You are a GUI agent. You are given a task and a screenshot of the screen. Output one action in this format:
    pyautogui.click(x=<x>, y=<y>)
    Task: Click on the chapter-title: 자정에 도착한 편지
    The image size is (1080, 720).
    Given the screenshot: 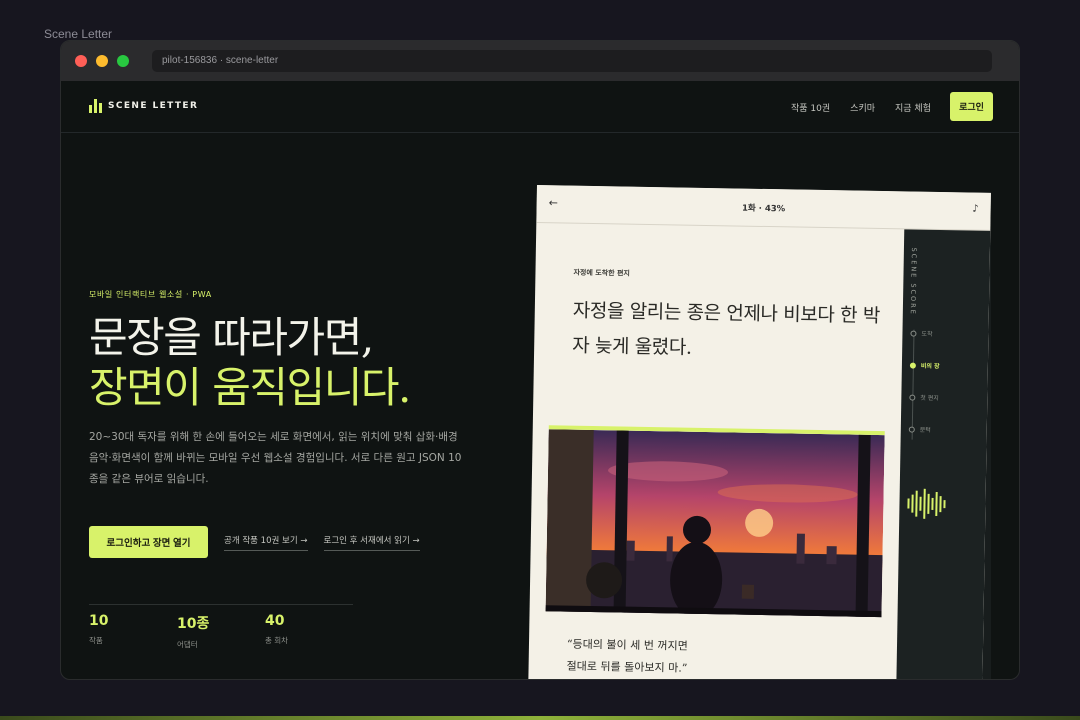 What is the action you would take?
    pyautogui.click(x=601, y=273)
    